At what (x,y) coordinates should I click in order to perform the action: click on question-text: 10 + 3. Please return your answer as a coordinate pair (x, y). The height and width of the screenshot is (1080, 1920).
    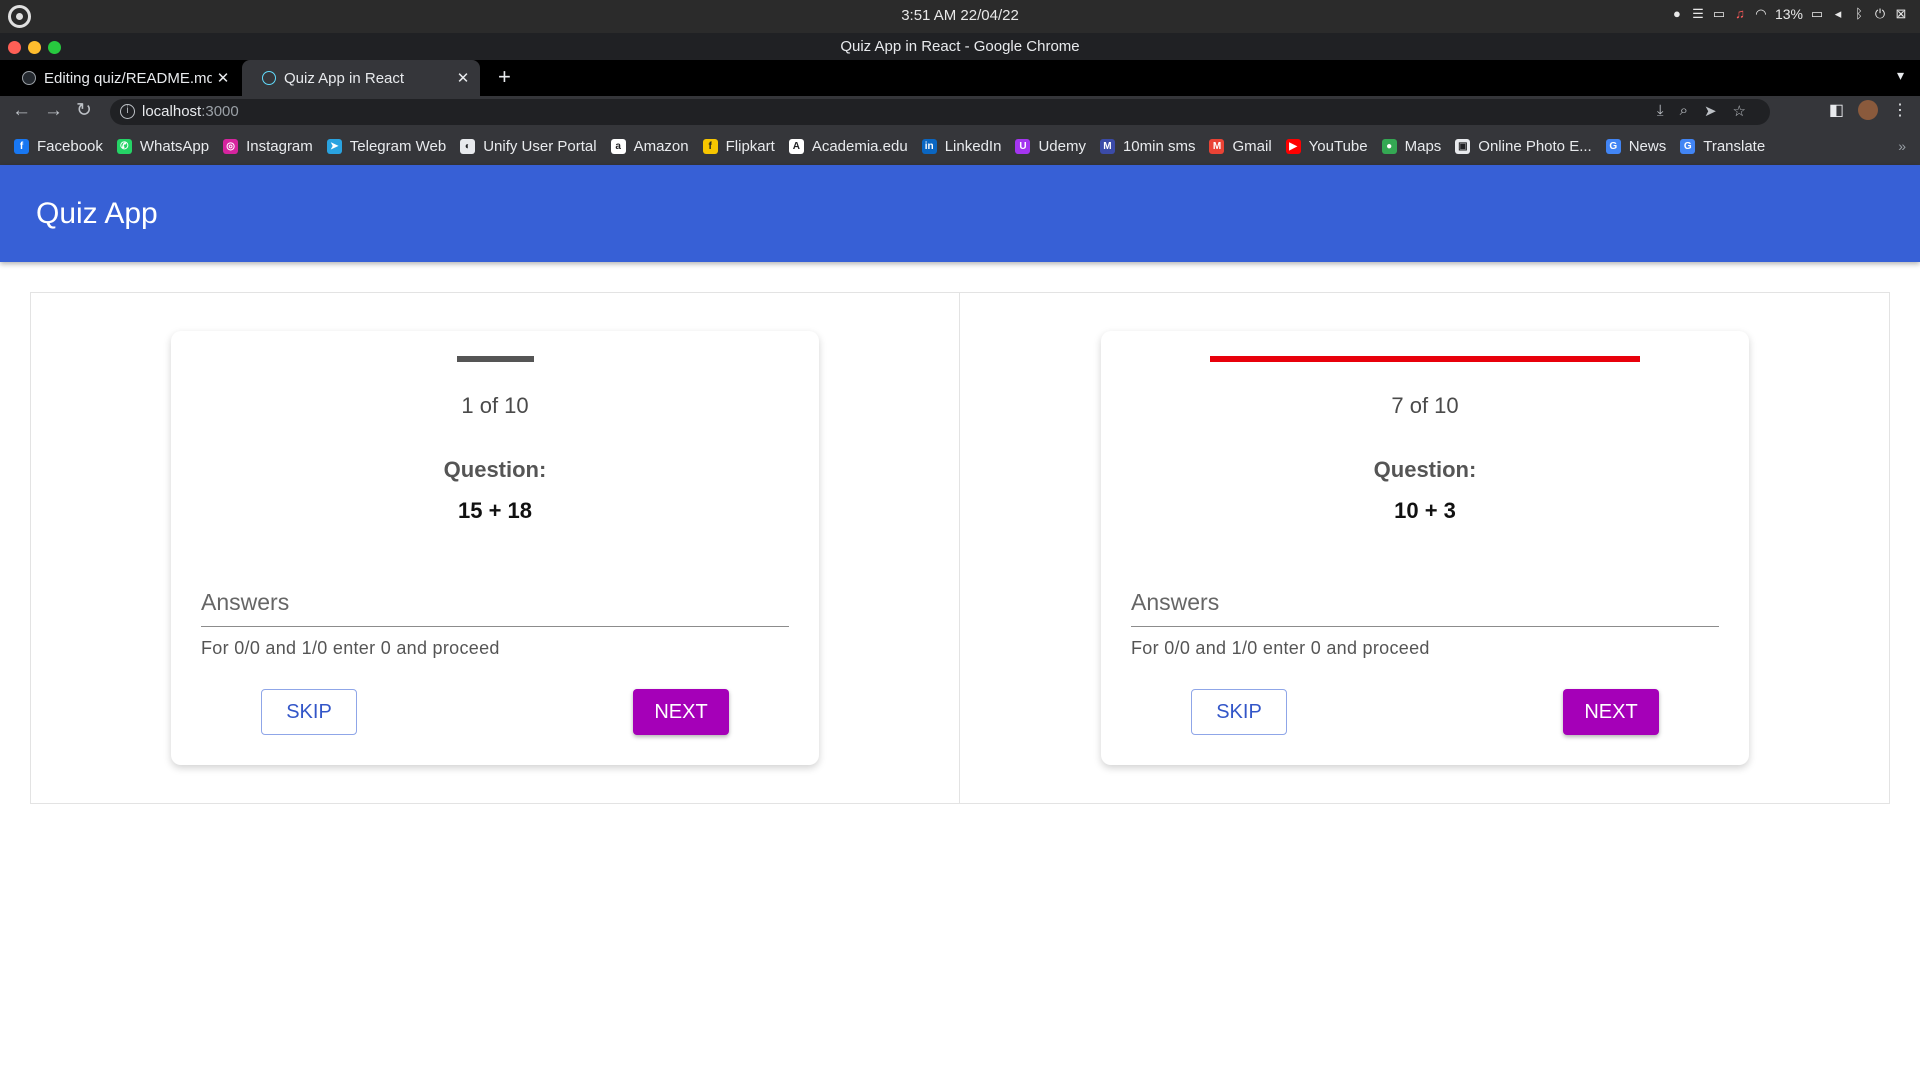
    Looking at the image, I should click on (1425, 510).